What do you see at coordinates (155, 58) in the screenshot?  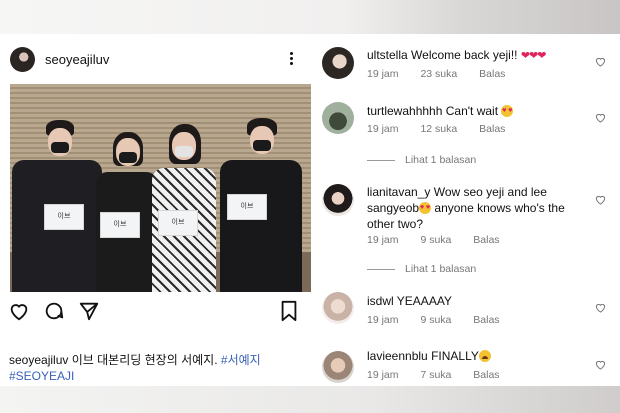 I see `post-header: seoyeajiluv` at bounding box center [155, 58].